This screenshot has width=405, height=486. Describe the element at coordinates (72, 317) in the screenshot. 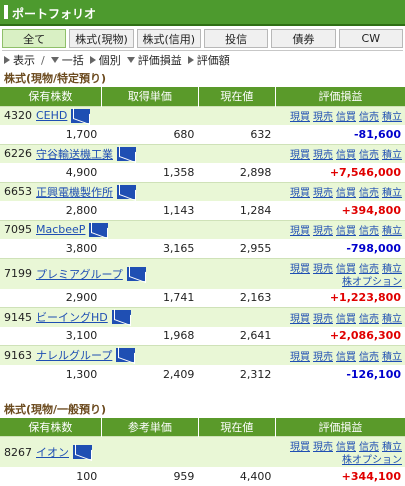

I see `stock-name-link: ビーイングHD` at that location.